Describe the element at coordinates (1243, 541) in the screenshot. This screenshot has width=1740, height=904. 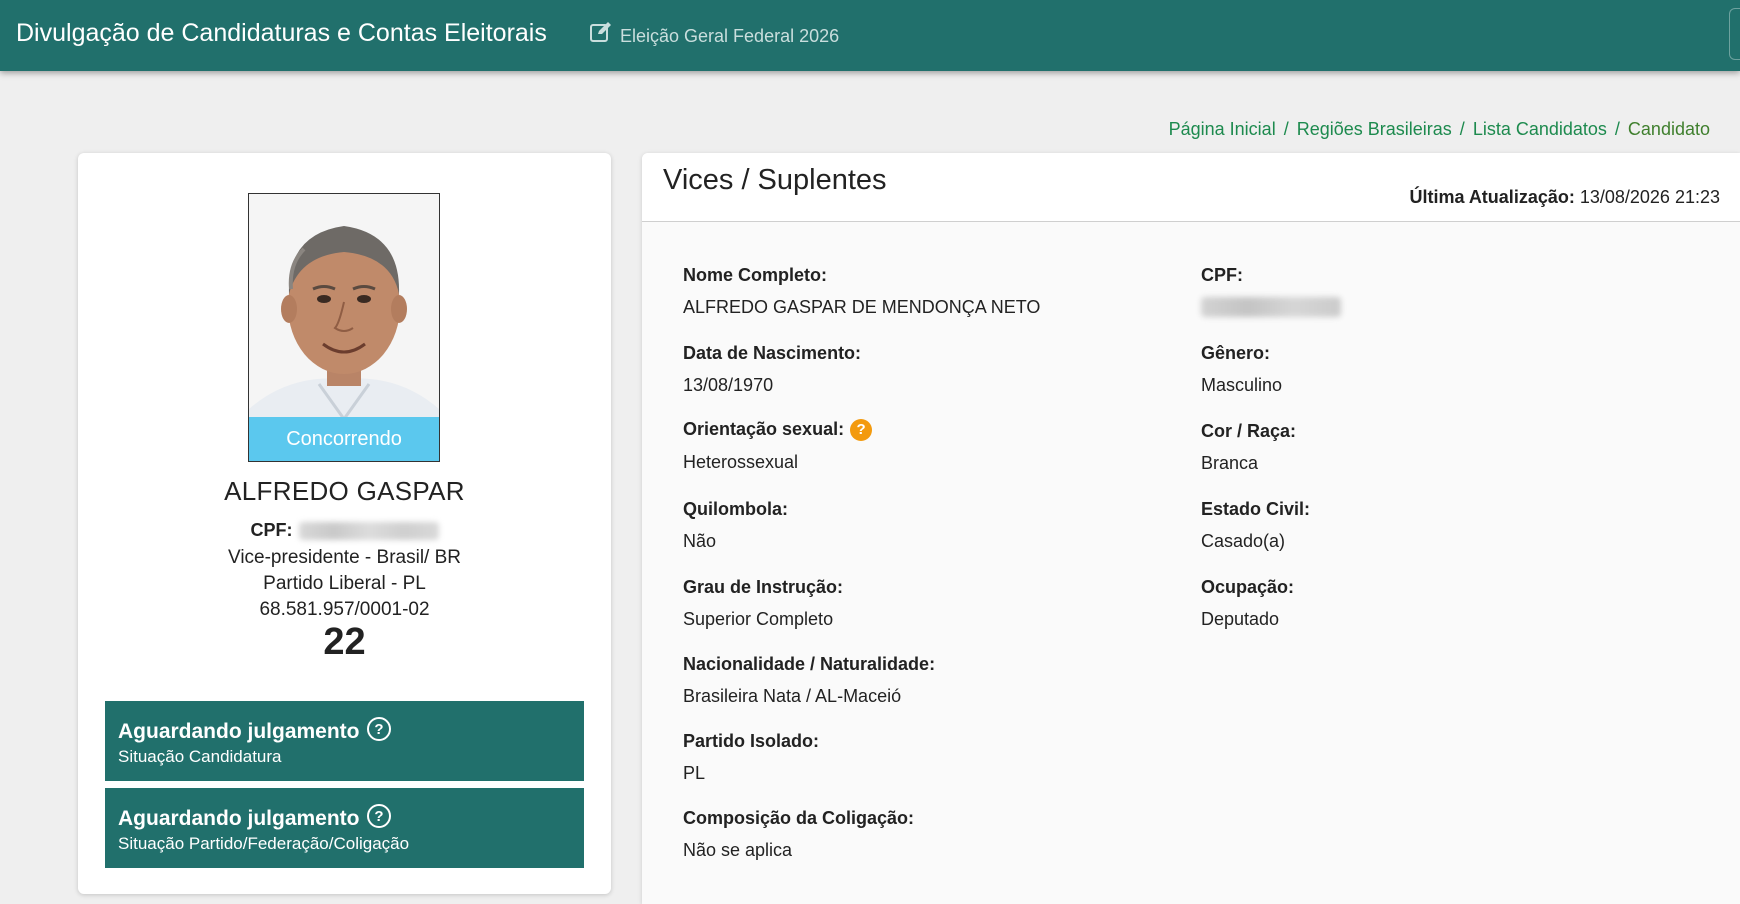
I see `field-value: Casado(a)` at that location.